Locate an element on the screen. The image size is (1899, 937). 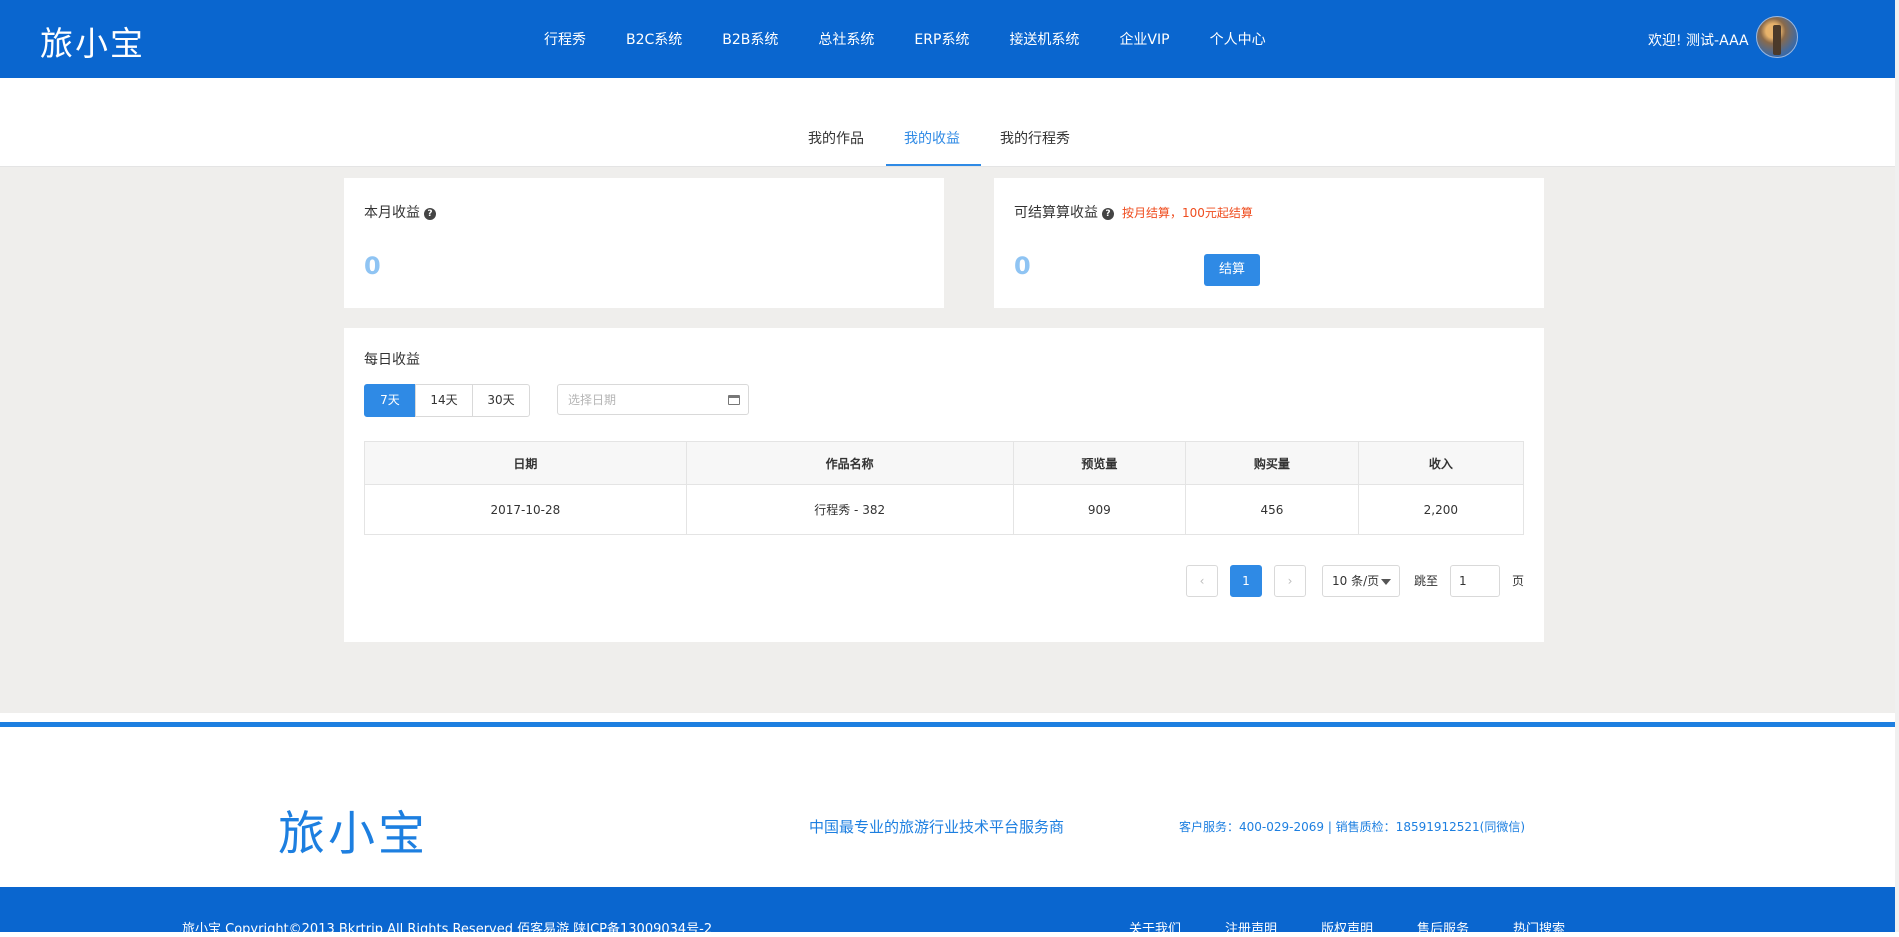
sub-tab-bar: 我的作品 我的收益 我的行程秀 is located at coordinates (947, 122).